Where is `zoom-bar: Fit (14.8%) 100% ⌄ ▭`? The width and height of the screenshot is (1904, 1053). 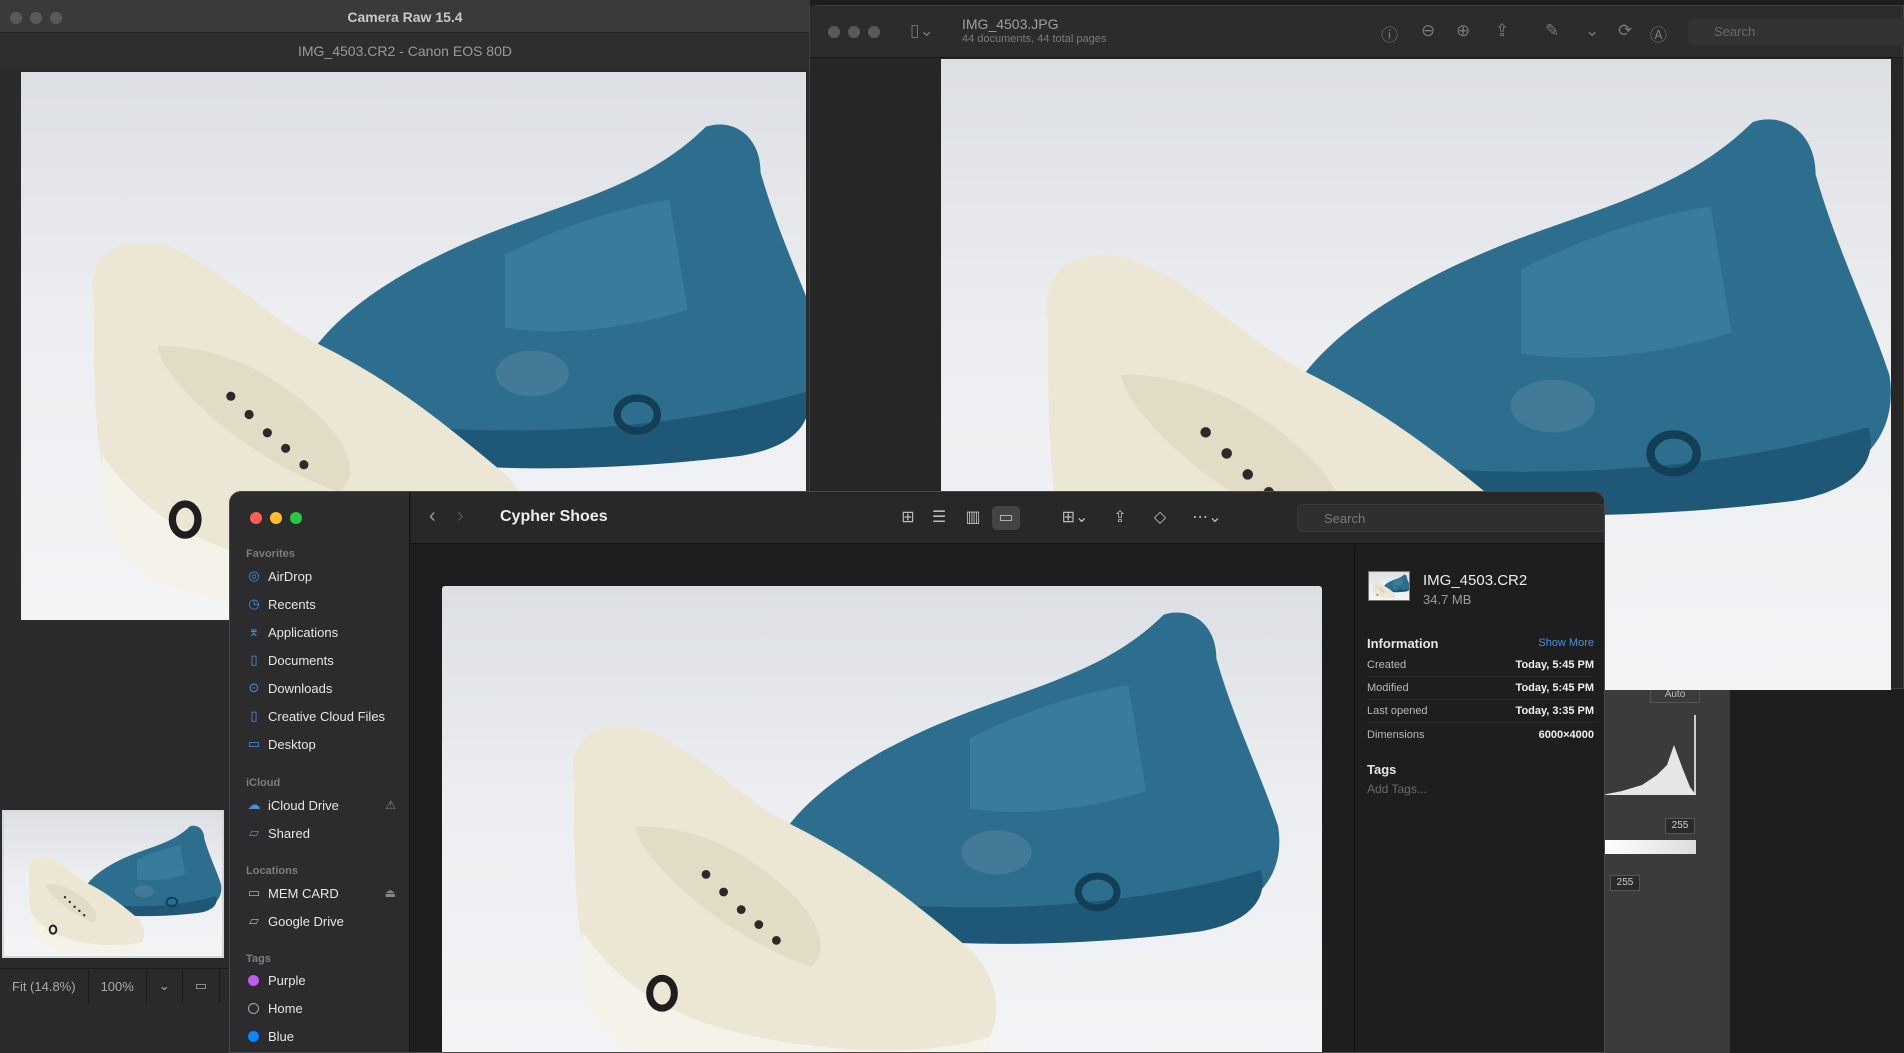
zoom-bar: Fit (14.8%) 100% ⌄ ▭ is located at coordinates (130, 985).